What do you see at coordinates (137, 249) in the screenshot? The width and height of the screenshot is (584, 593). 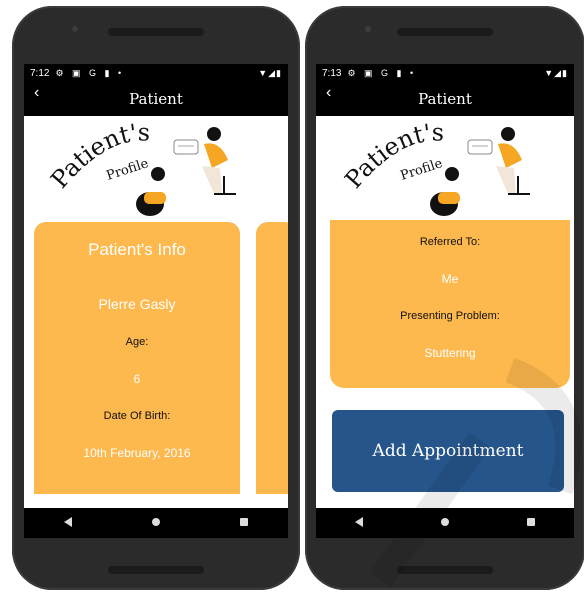 I see `card-title: Patient's Info` at bounding box center [137, 249].